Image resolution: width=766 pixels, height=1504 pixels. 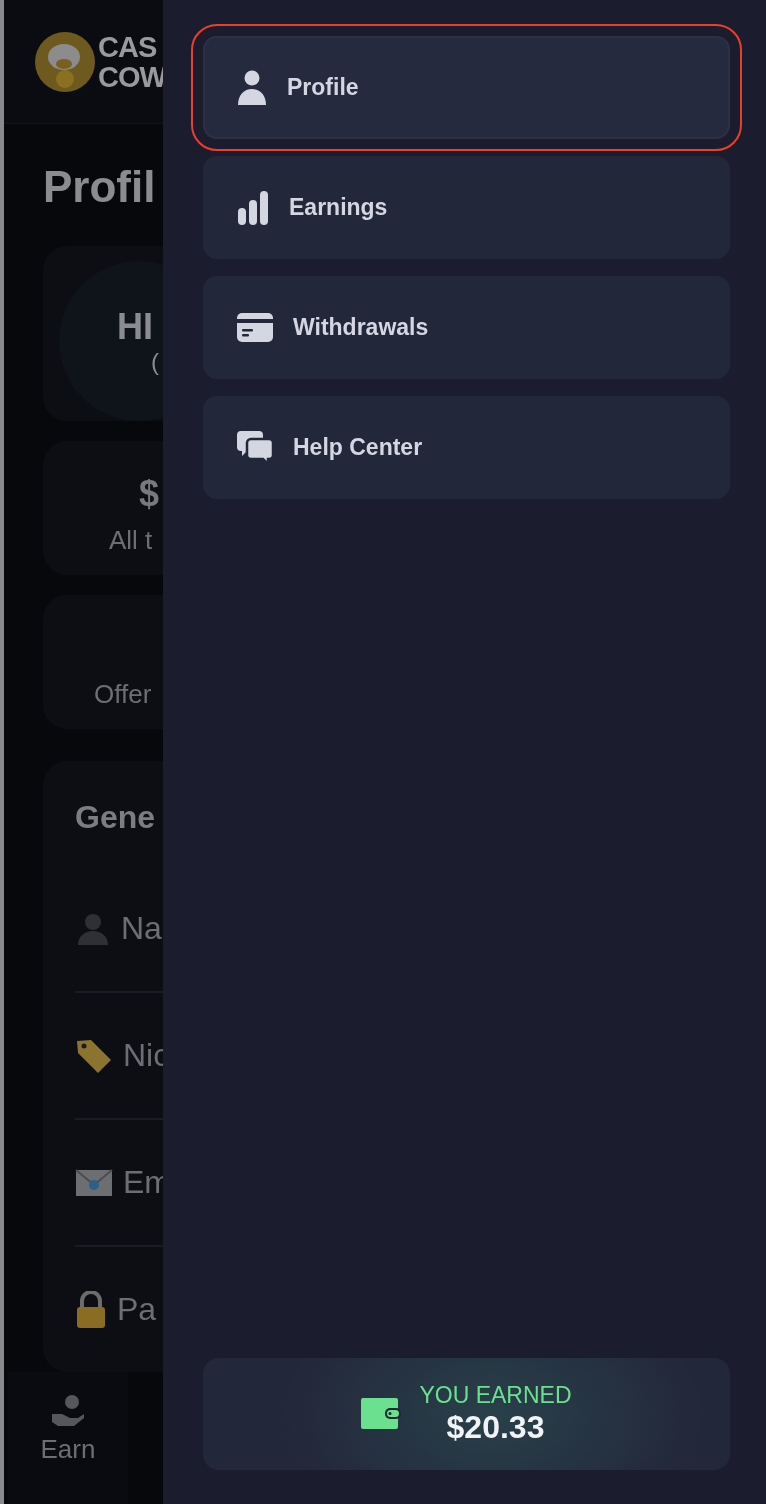 I want to click on field-label: Pa, so click(x=137, y=1309).